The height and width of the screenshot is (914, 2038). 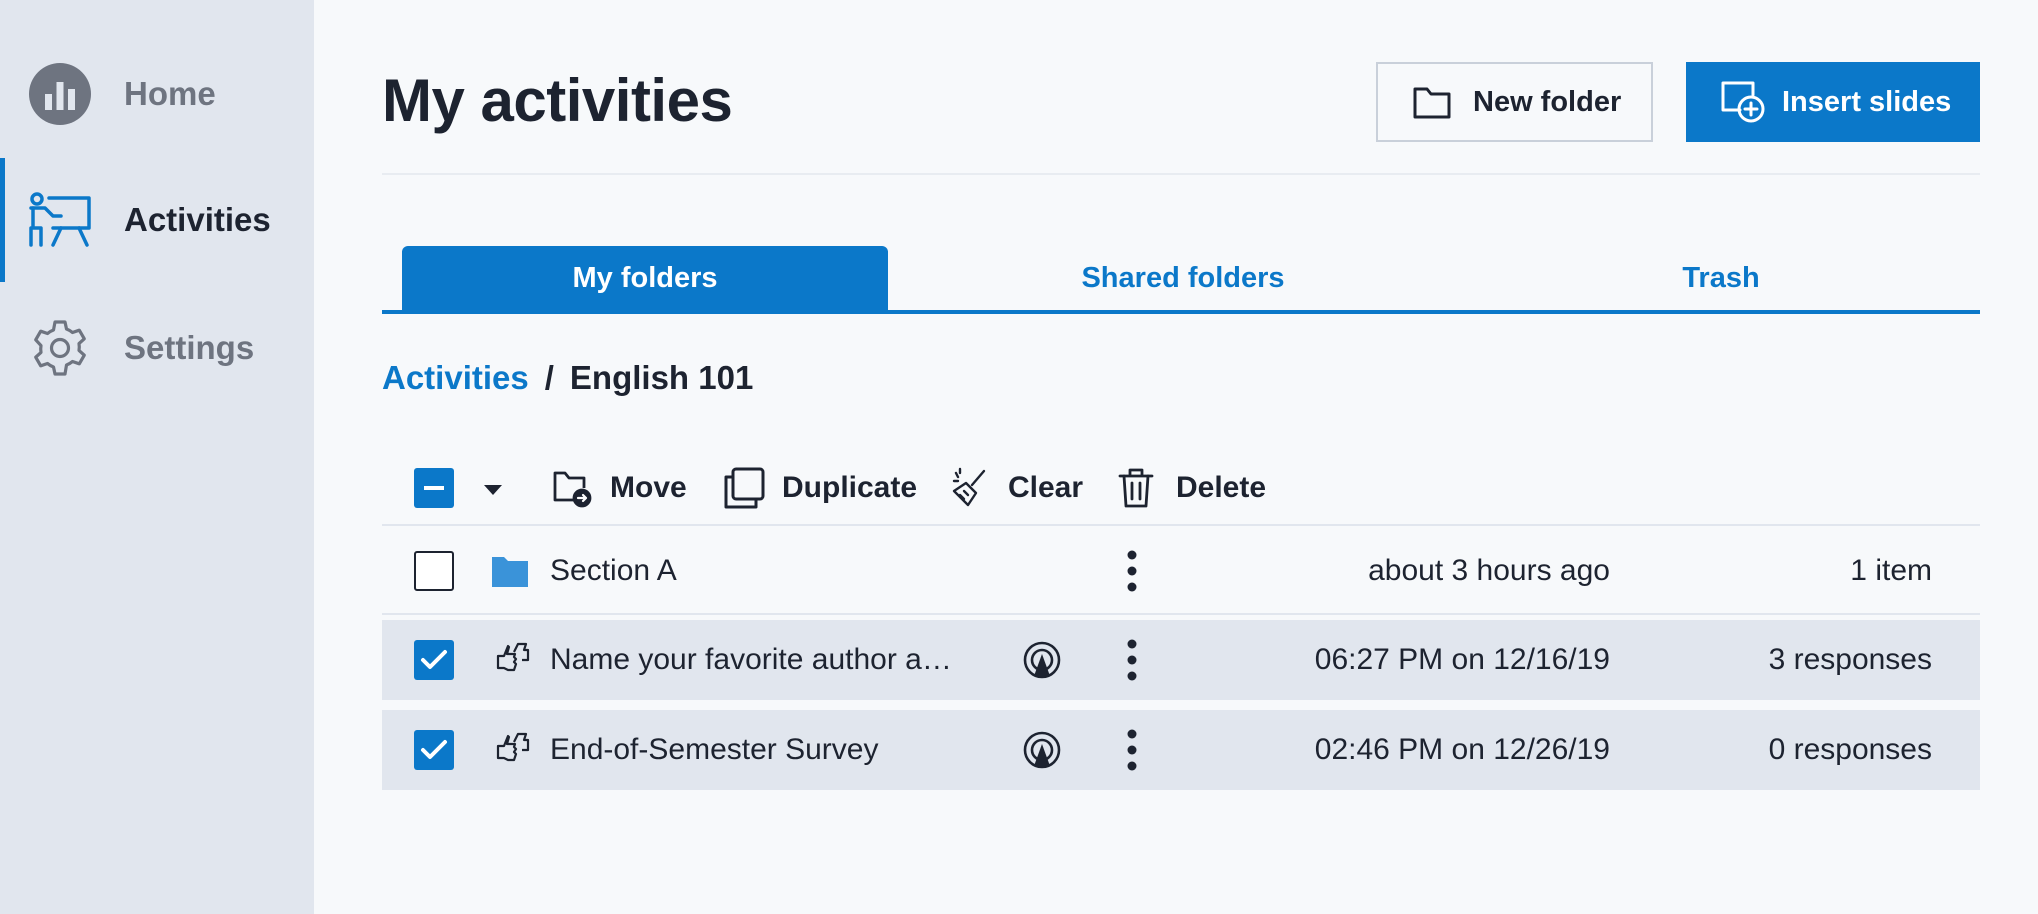 I want to click on row-name: Section A, so click(x=613, y=571).